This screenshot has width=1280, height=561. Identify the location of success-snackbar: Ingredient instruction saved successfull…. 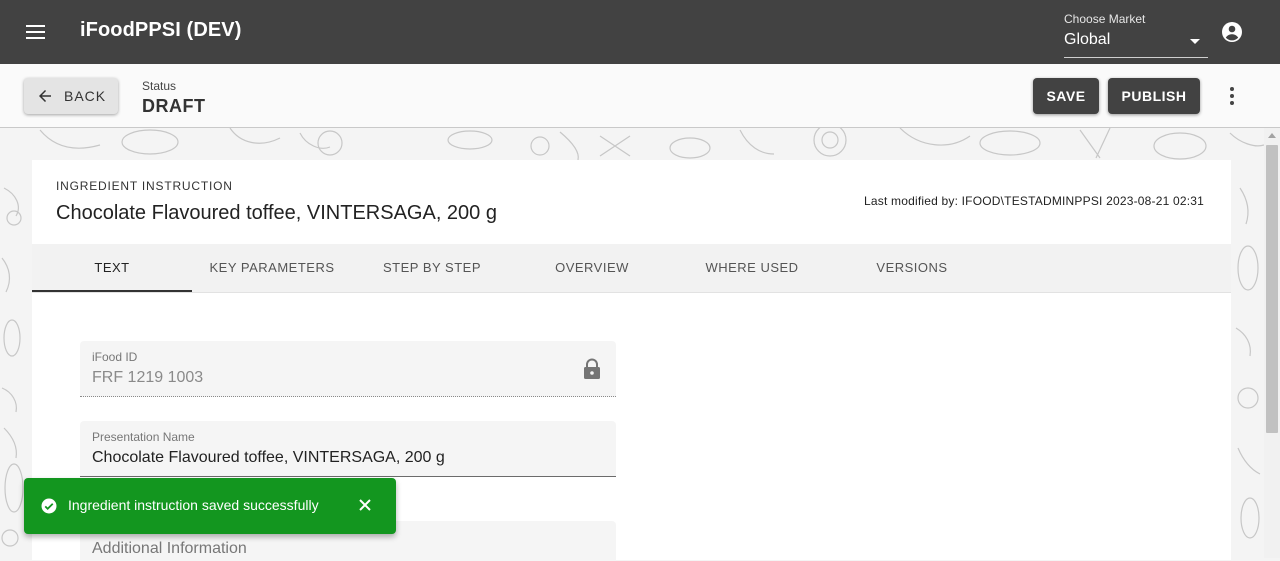
(210, 506).